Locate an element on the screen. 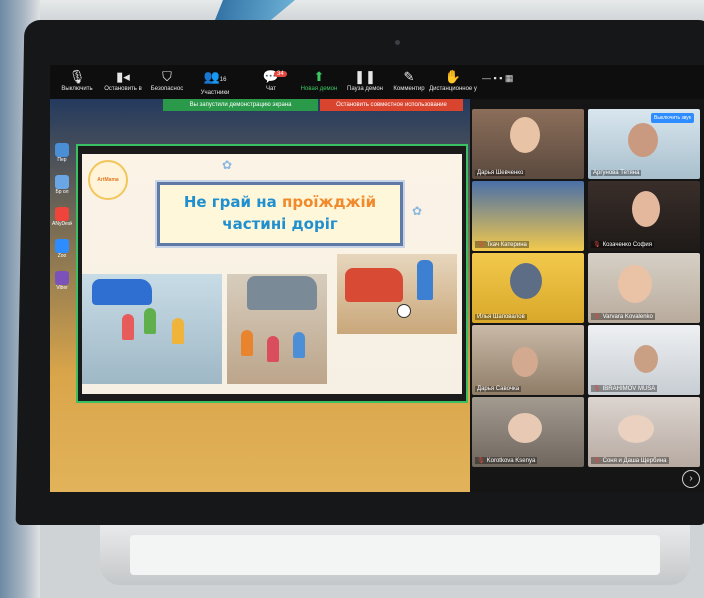  participant-tile: 🎙 Varvara Kovalenko is located at coordinates (644, 288).